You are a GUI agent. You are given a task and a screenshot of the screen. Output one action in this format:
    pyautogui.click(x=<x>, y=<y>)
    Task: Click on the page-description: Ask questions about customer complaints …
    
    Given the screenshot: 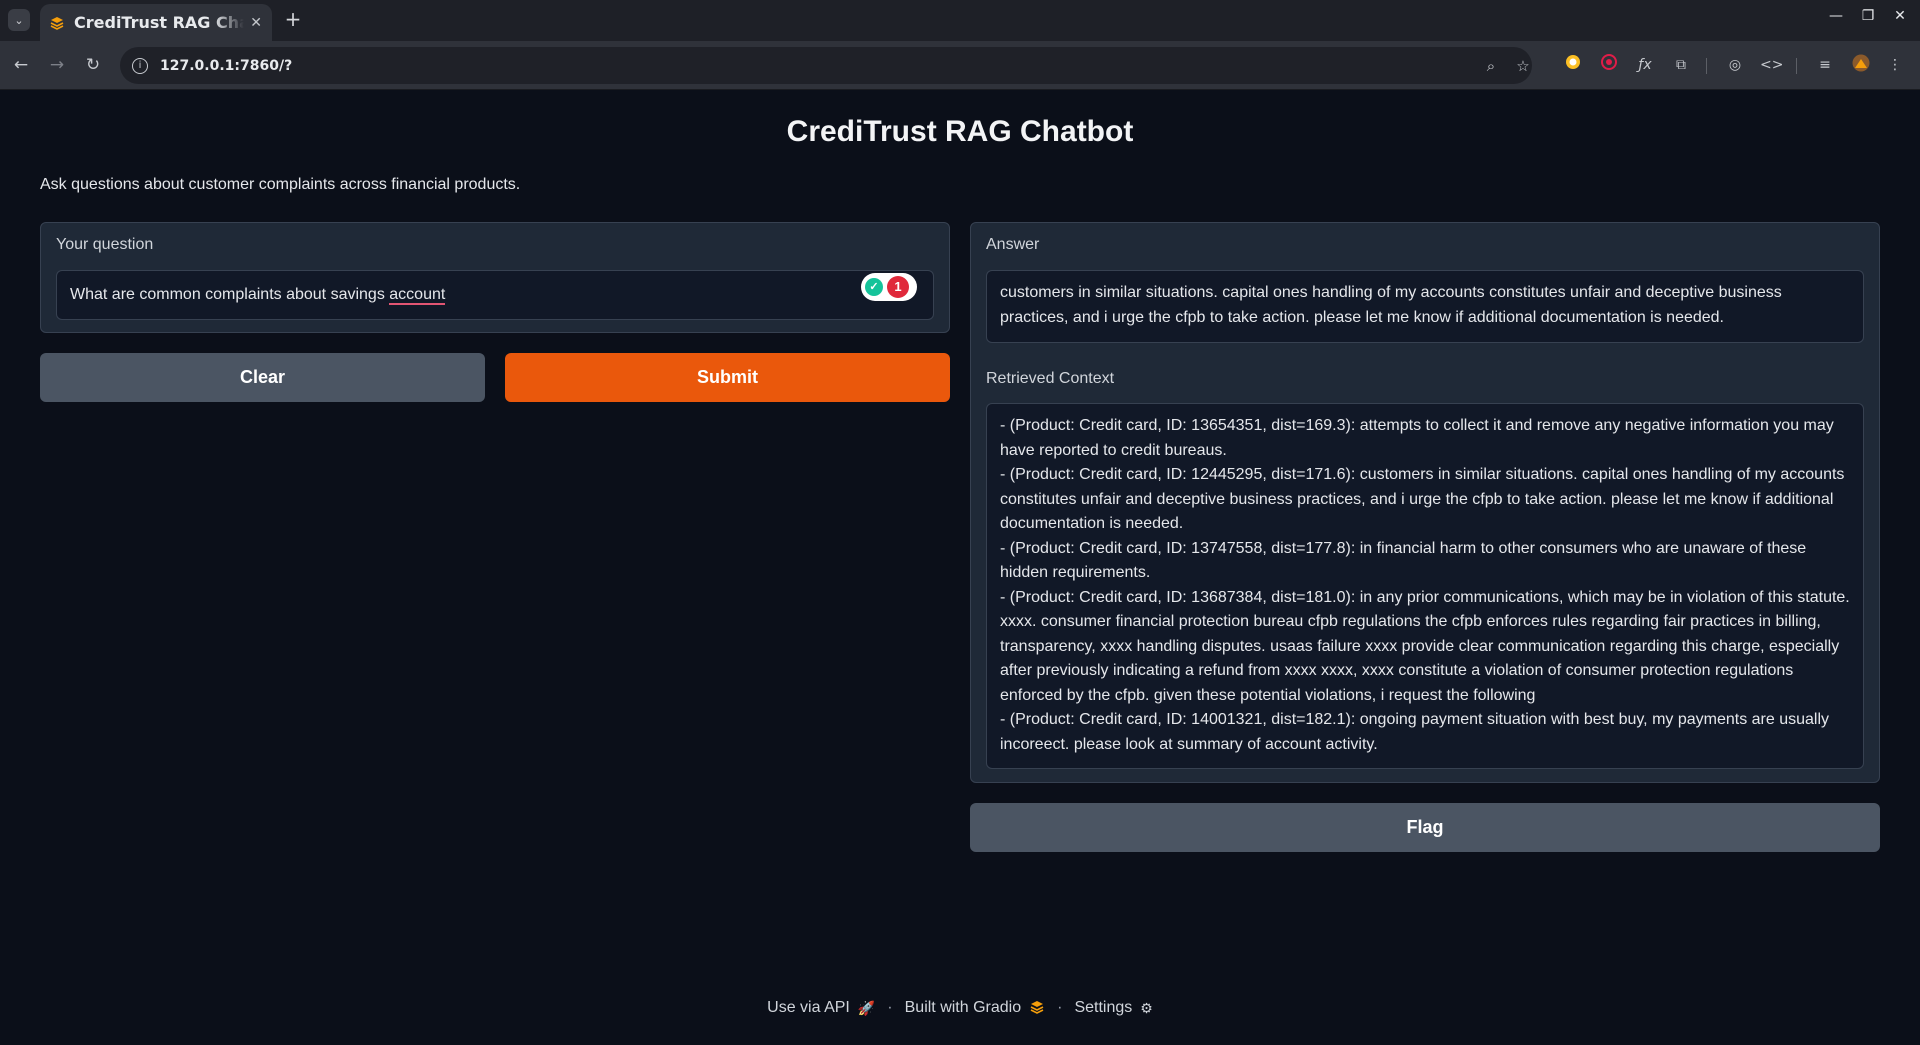 What is the action you would take?
    pyautogui.click(x=280, y=184)
    